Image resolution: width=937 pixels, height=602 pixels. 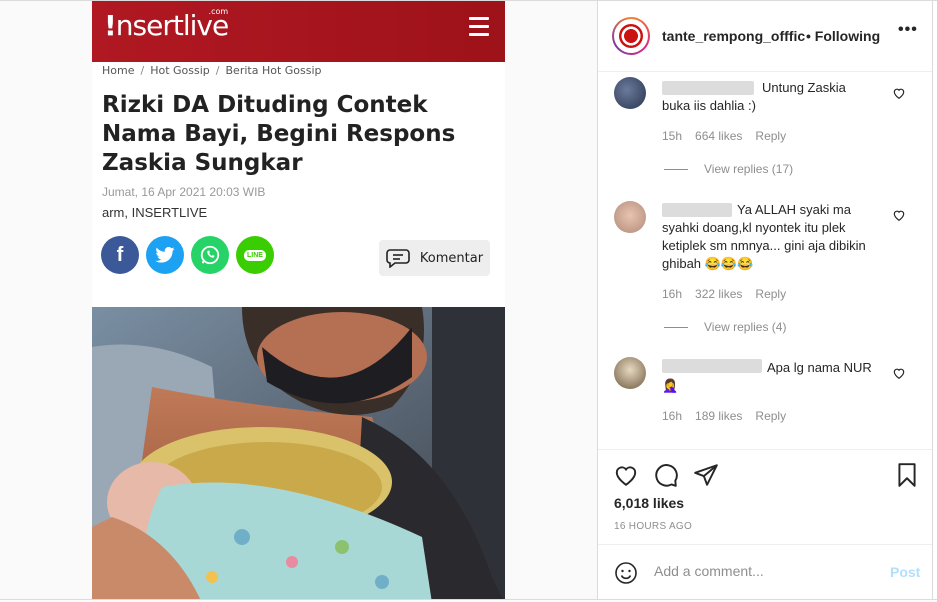 I want to click on post-actions: 6,018 likes 16 HOURS AGO, so click(x=765, y=496).